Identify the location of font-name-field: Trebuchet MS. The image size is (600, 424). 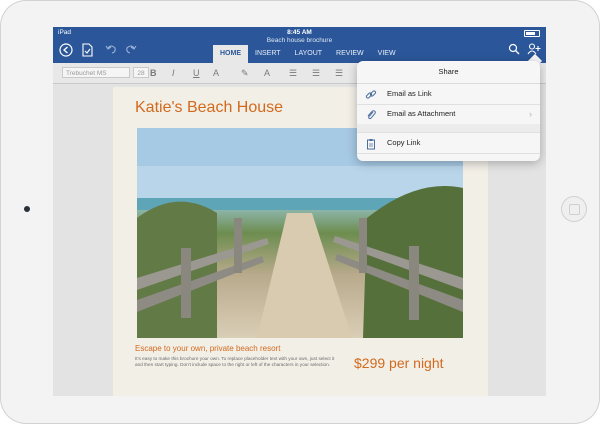
(96, 72).